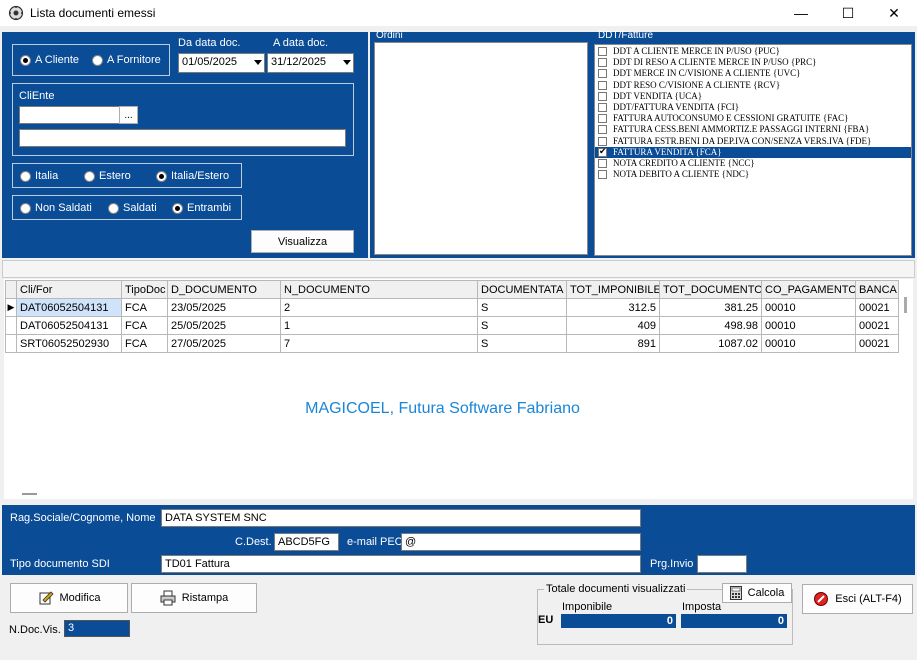 This screenshot has width=917, height=660. I want to click on grid-header-cell: TOT_DOCUMENTO, so click(710, 289).